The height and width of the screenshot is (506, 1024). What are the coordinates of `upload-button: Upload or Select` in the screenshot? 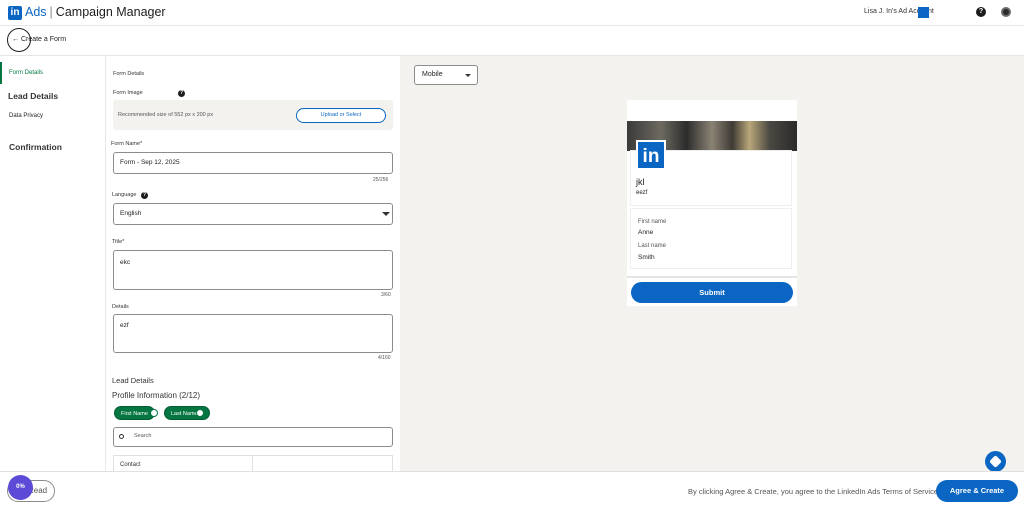 It's located at (341, 115).